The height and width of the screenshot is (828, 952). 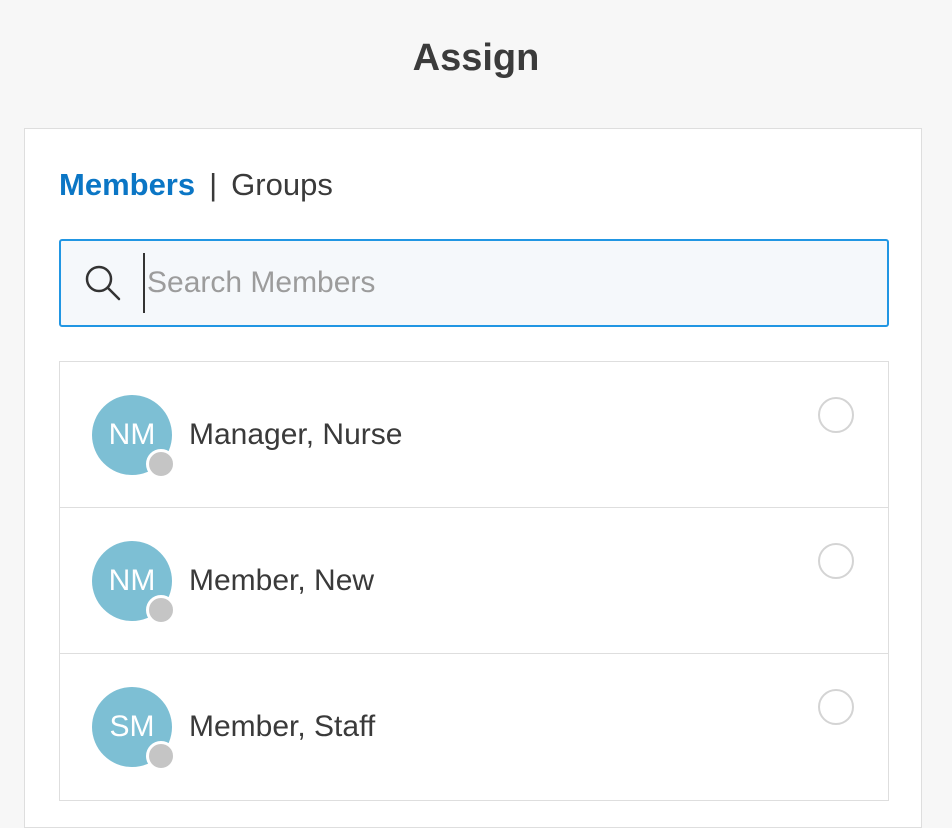 What do you see at coordinates (282, 185) in the screenshot?
I see `tab-groups: Groups` at bounding box center [282, 185].